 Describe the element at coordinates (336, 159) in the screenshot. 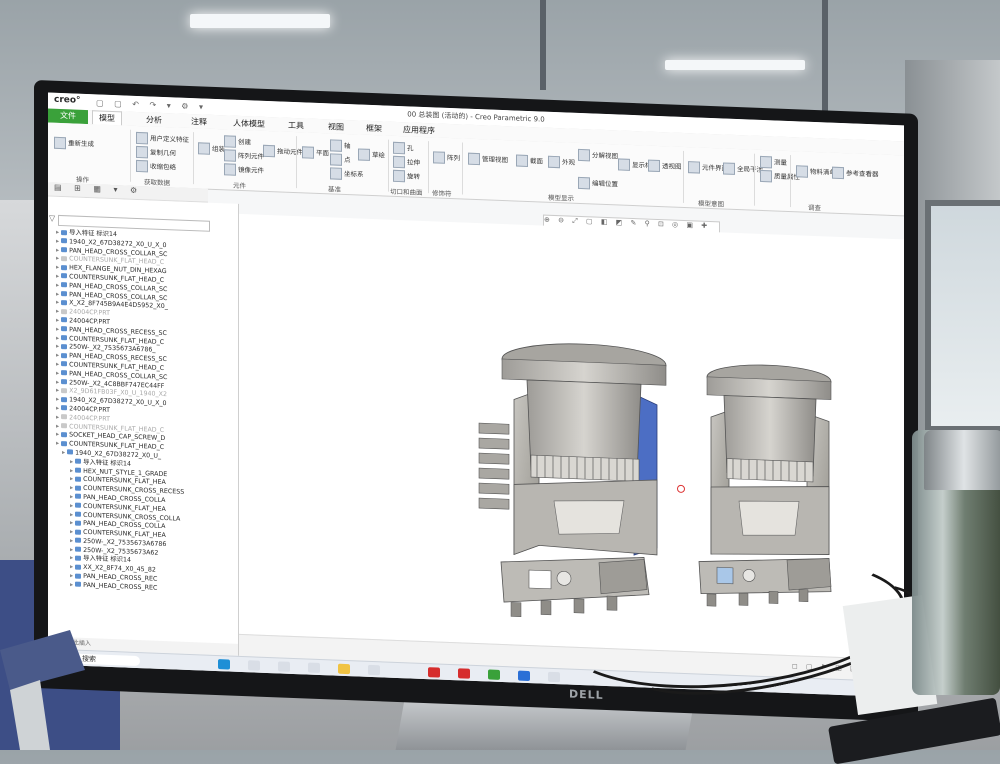

I see `point-icon` at that location.